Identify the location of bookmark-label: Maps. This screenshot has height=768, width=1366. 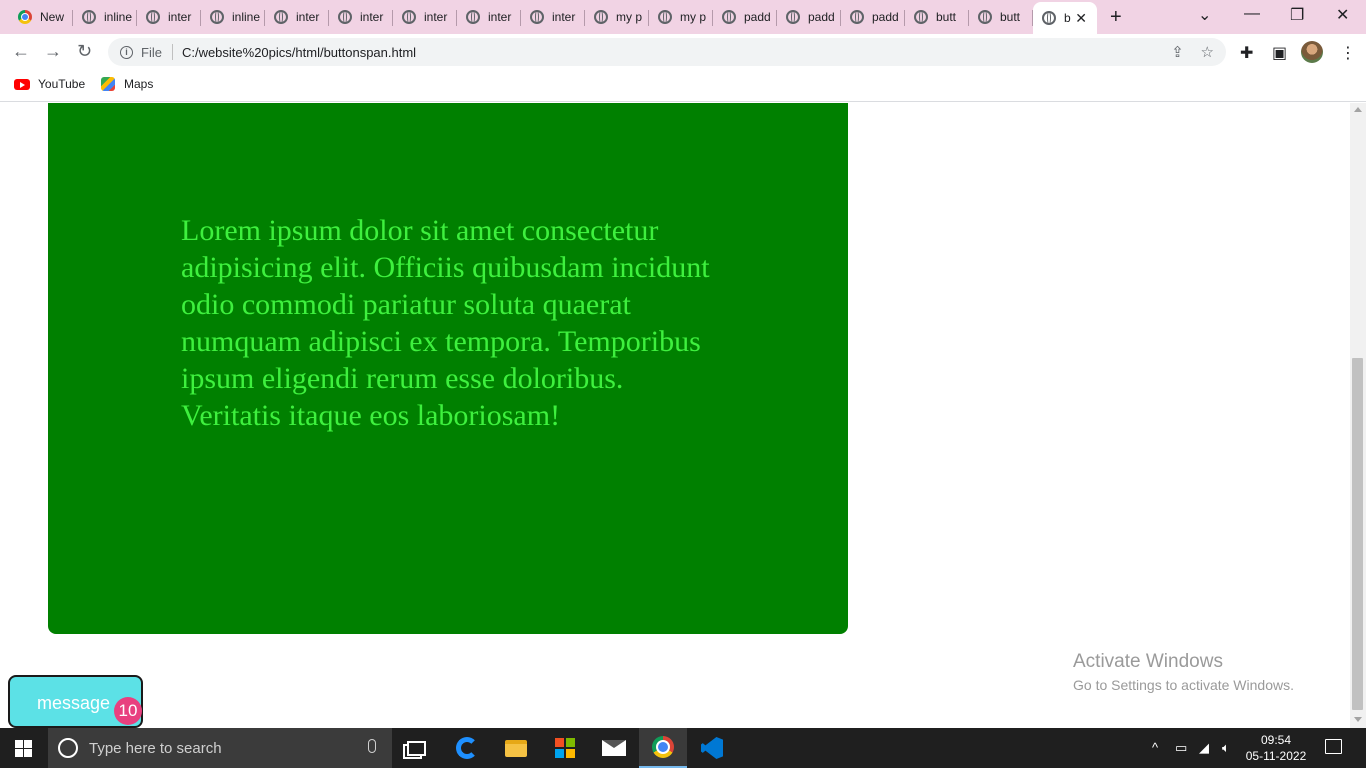
(139, 84).